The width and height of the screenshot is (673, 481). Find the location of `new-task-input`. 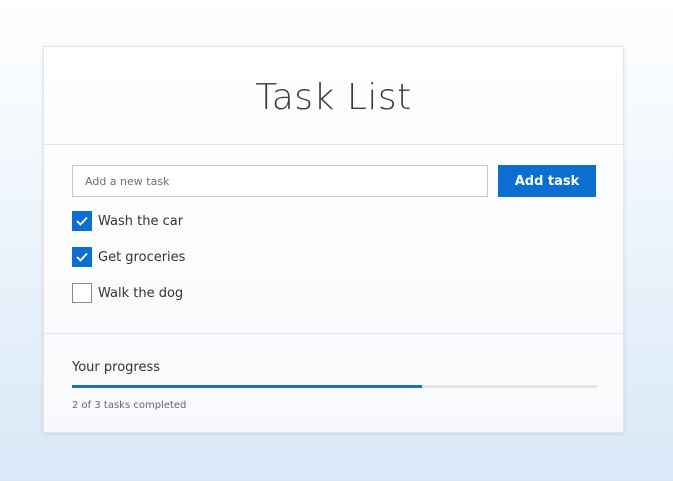

new-task-input is located at coordinates (280, 181).